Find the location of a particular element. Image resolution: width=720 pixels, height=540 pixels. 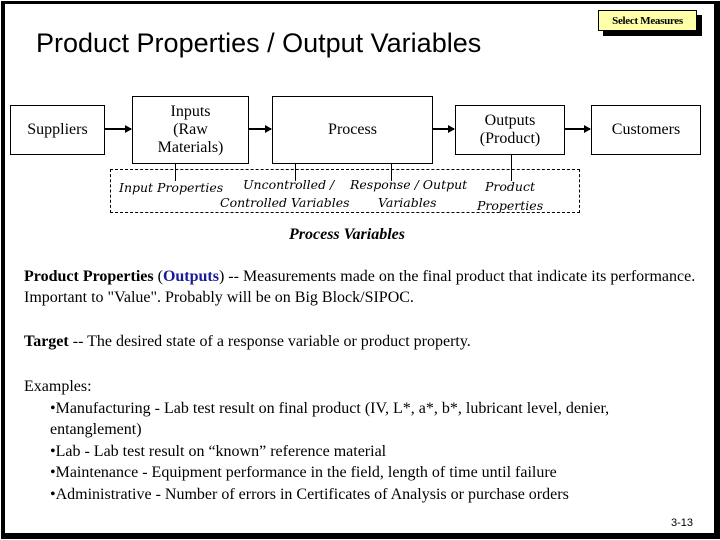

box-outputs-label: Outputs (Product) is located at coordinates (510, 129).